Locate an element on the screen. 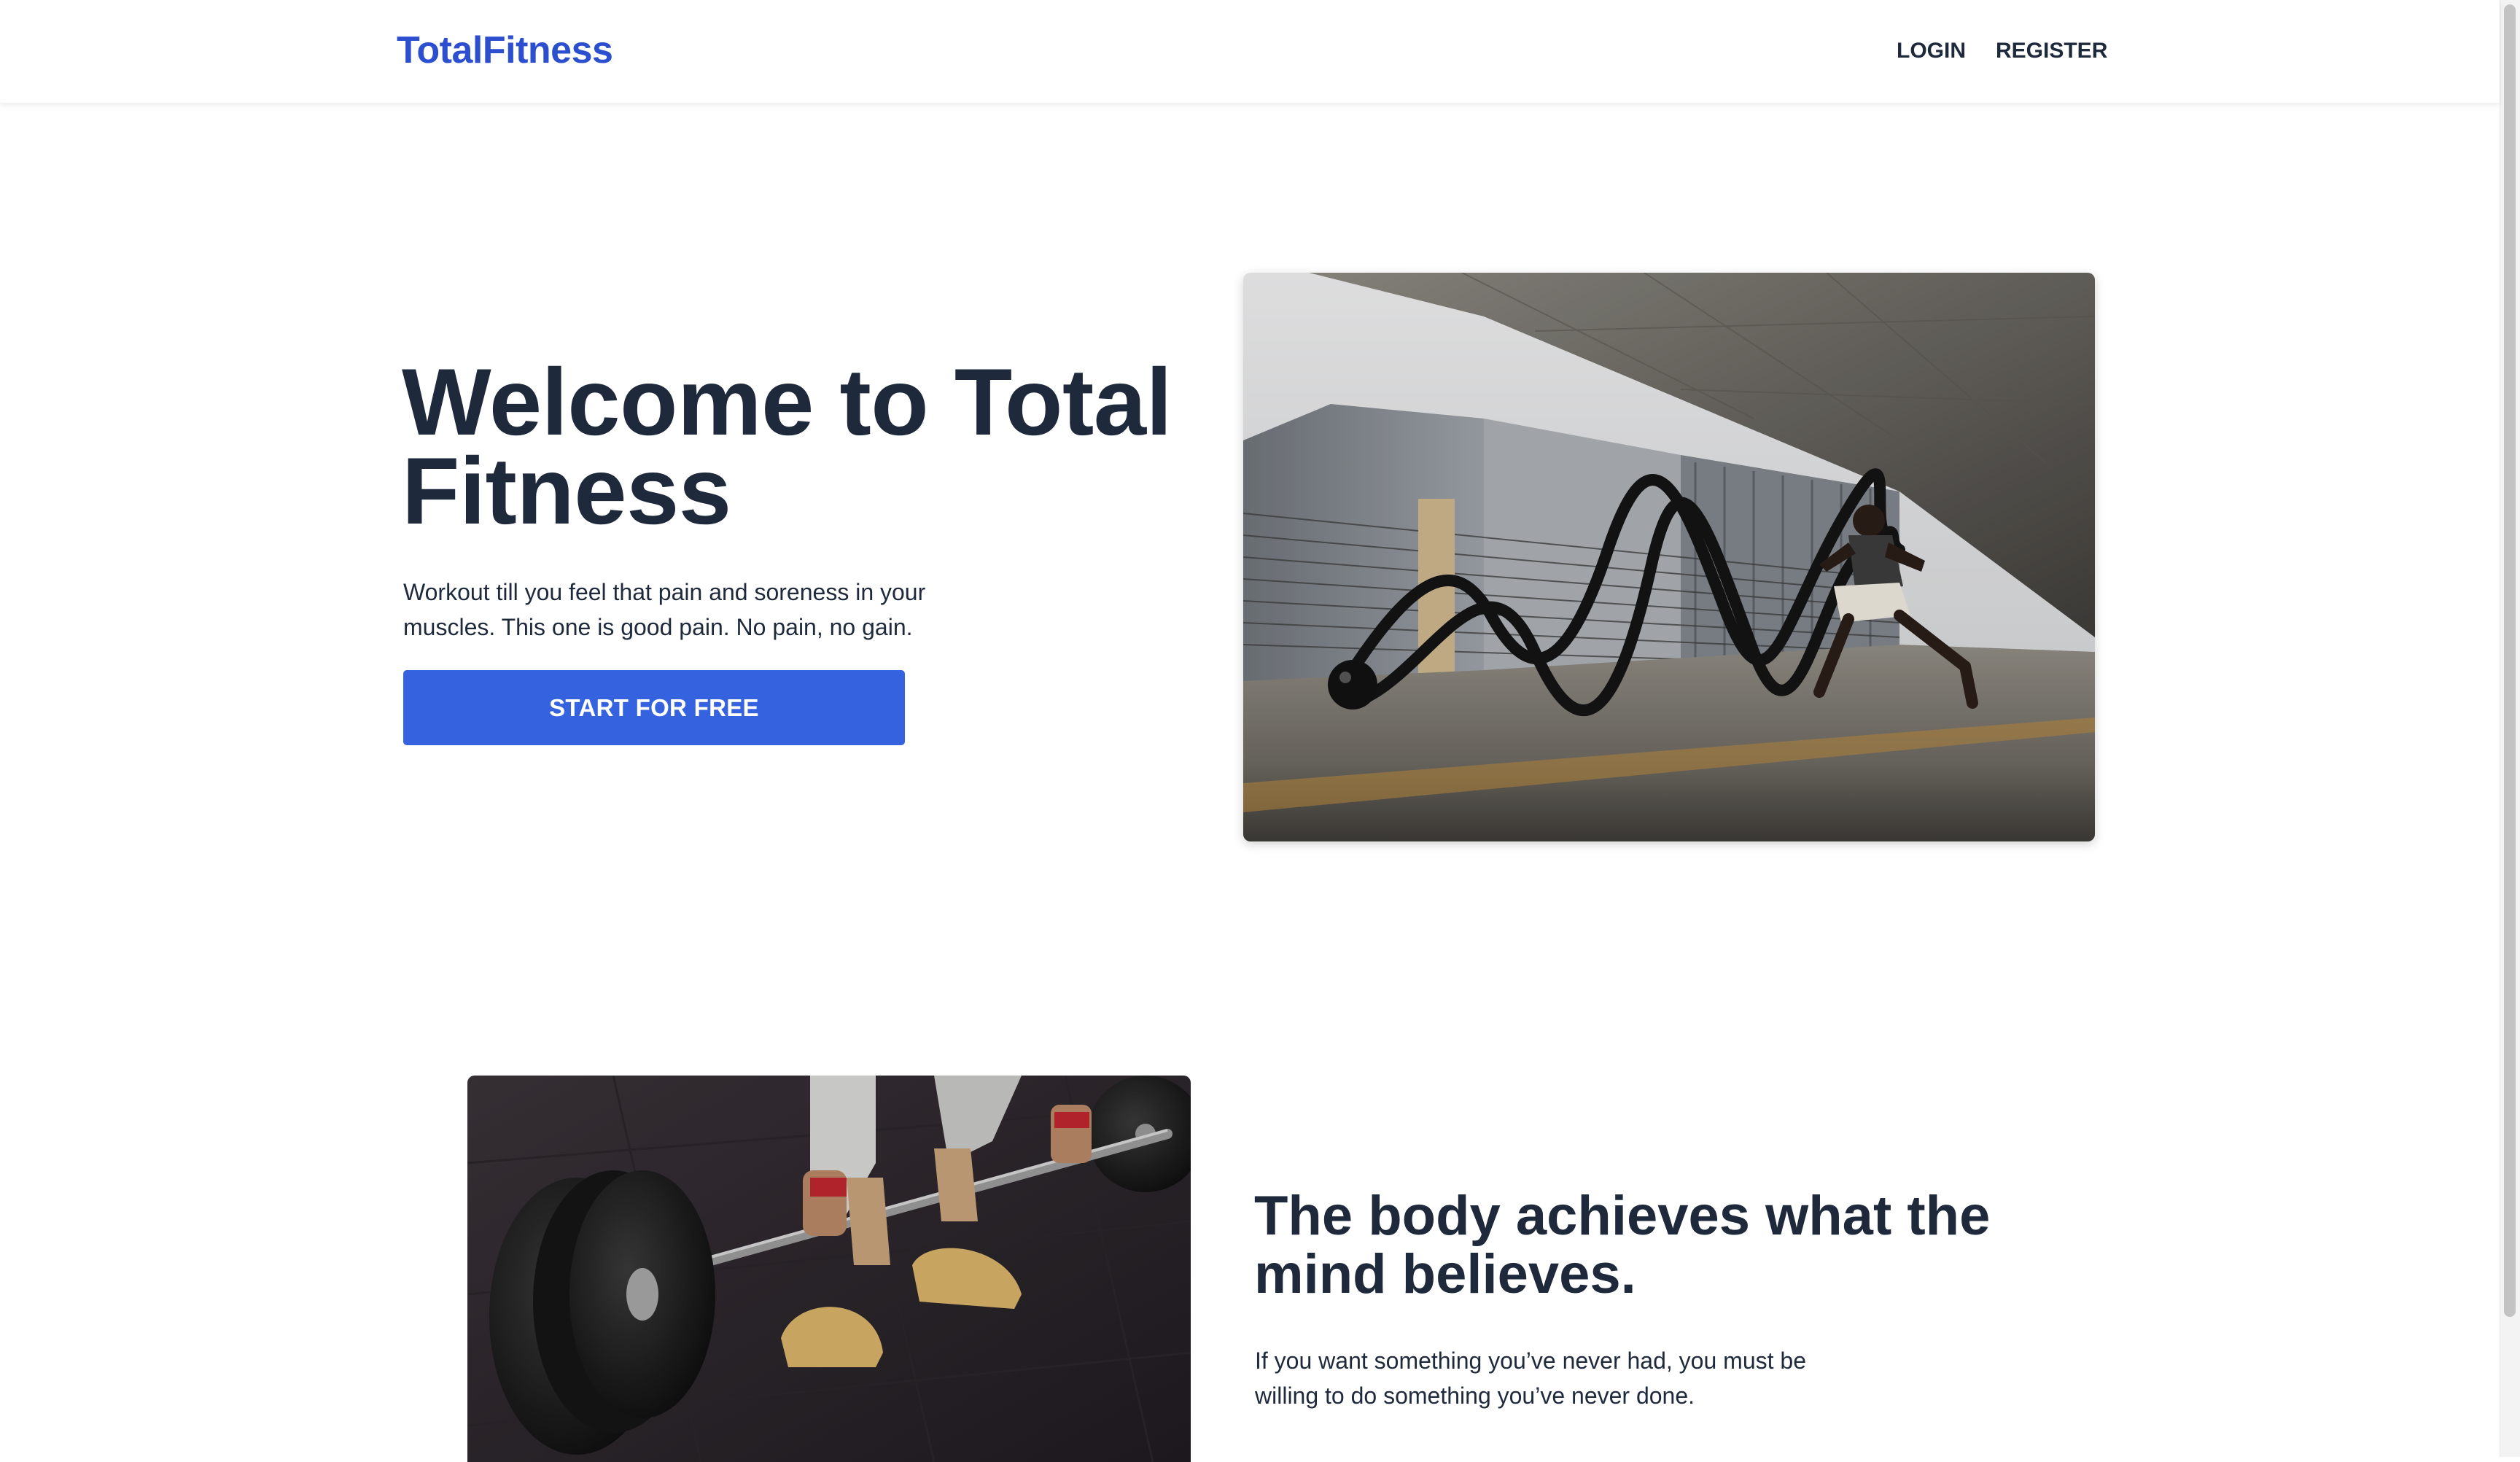 The image size is (2520, 1462). site-logo: TotalFitness is located at coordinates (505, 50).